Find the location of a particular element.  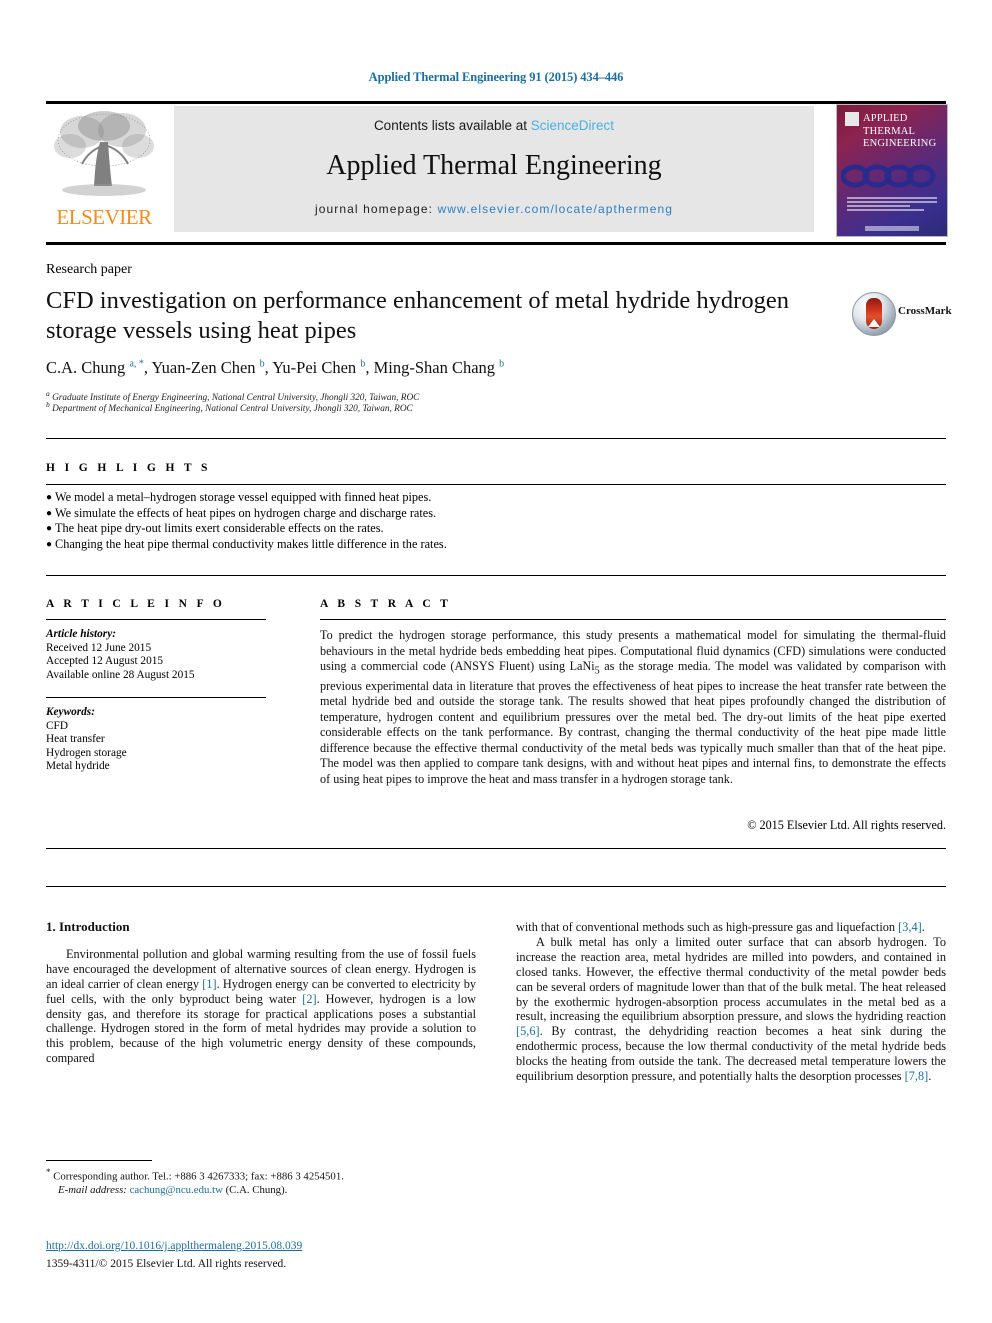

keyword-item: Heat transfer is located at coordinates (75, 739).